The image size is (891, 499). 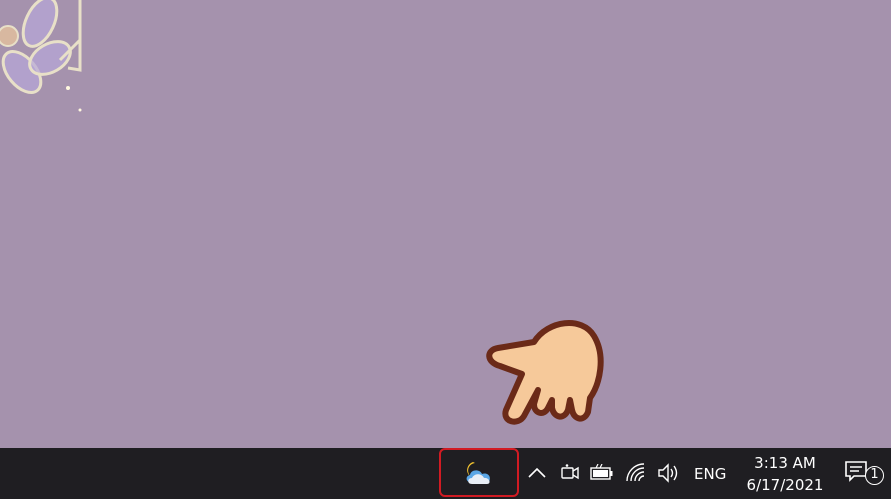 I want to click on action-center-button: 1, so click(x=864, y=476).